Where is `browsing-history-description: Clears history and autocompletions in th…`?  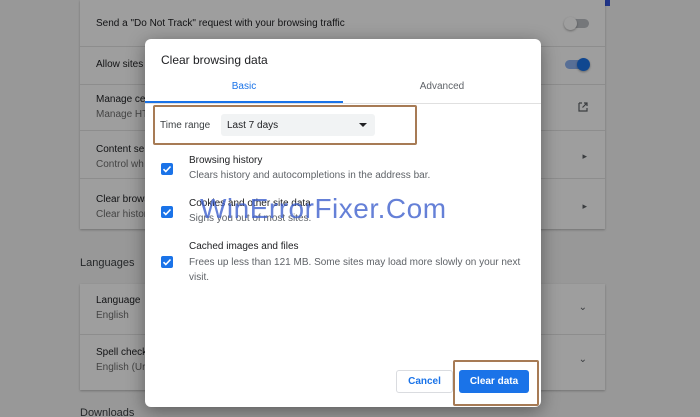 browsing-history-description: Clears history and autocompletions in th… is located at coordinates (310, 175).